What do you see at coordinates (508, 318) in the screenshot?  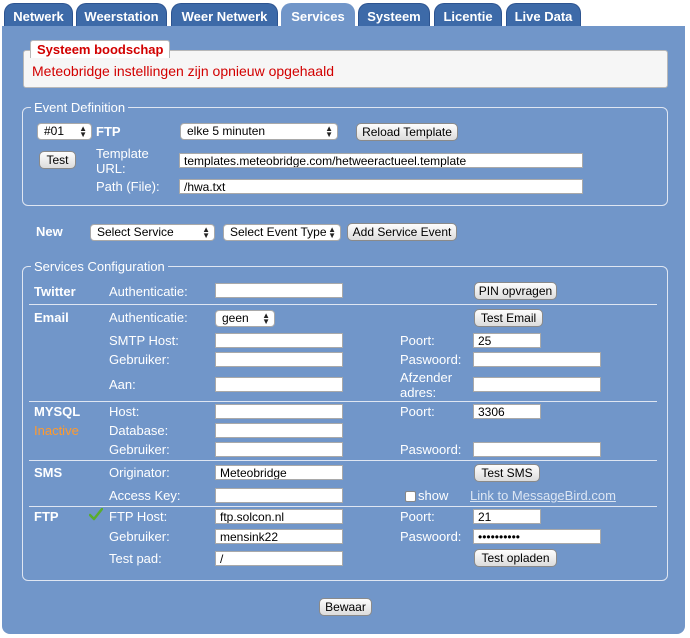 I see `test-email-button: Test Email` at bounding box center [508, 318].